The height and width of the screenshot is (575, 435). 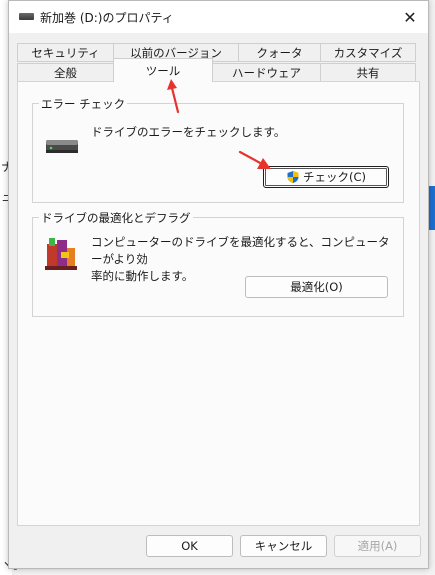 I want to click on ok-button-label: OK, so click(x=189, y=546).